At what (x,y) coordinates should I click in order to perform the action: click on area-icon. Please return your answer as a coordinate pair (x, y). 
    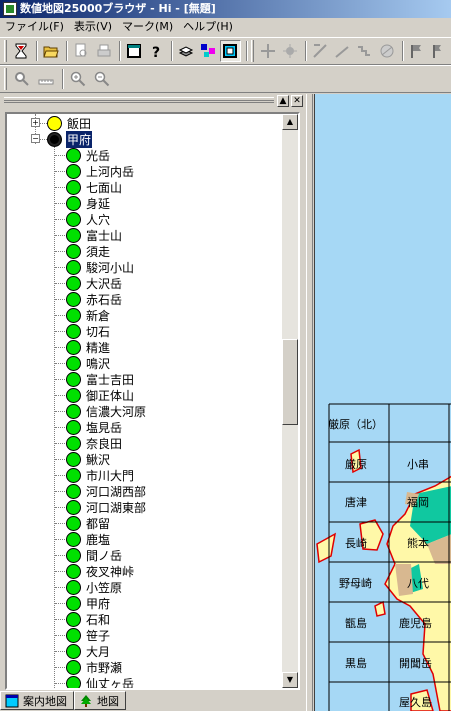
    Looking at the image, I should click on (386, 51).